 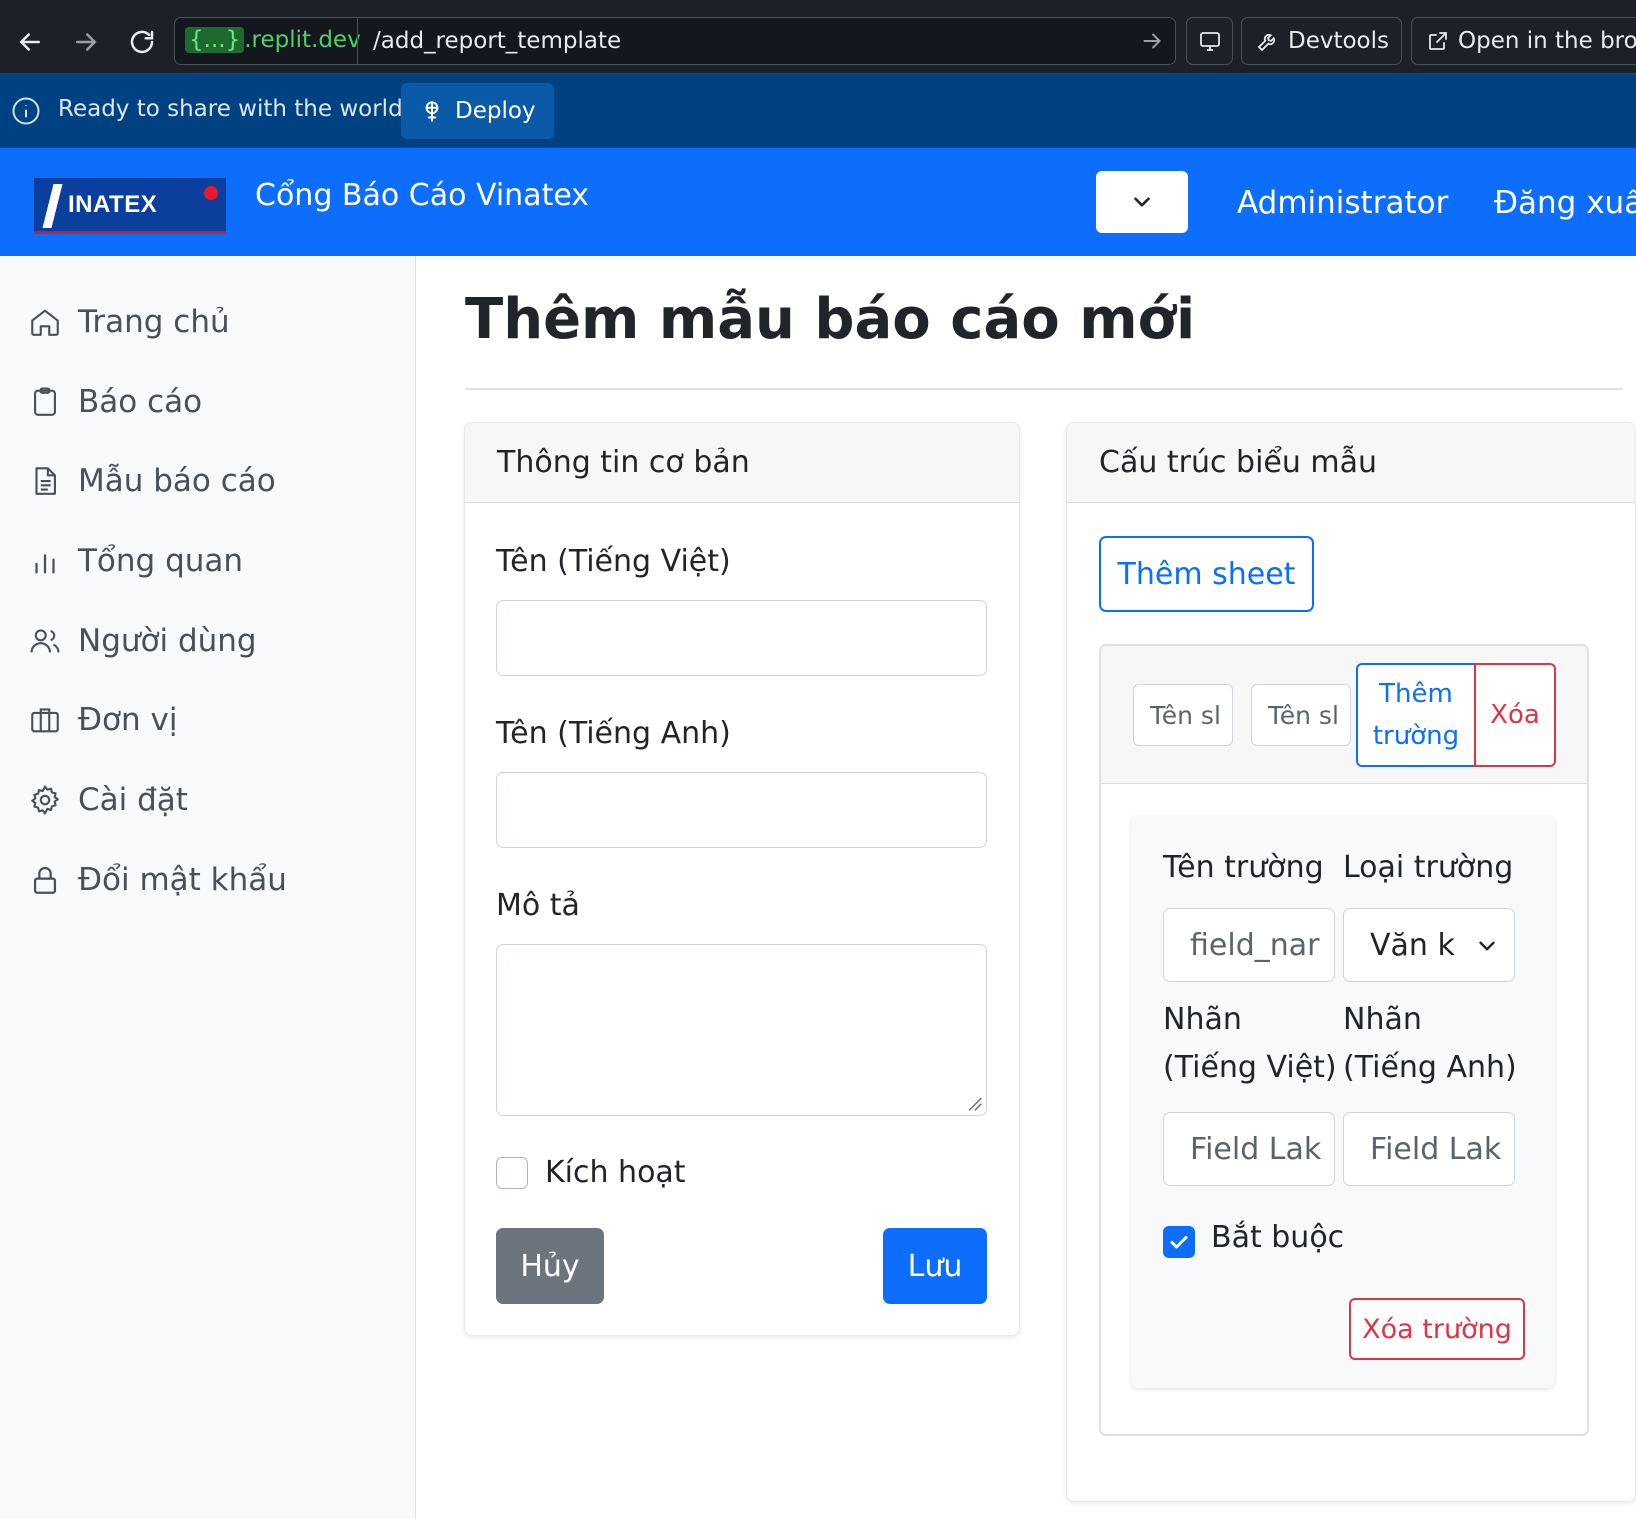 I want to click on basic-info-header: Thông tin cơ bản, so click(x=742, y=463).